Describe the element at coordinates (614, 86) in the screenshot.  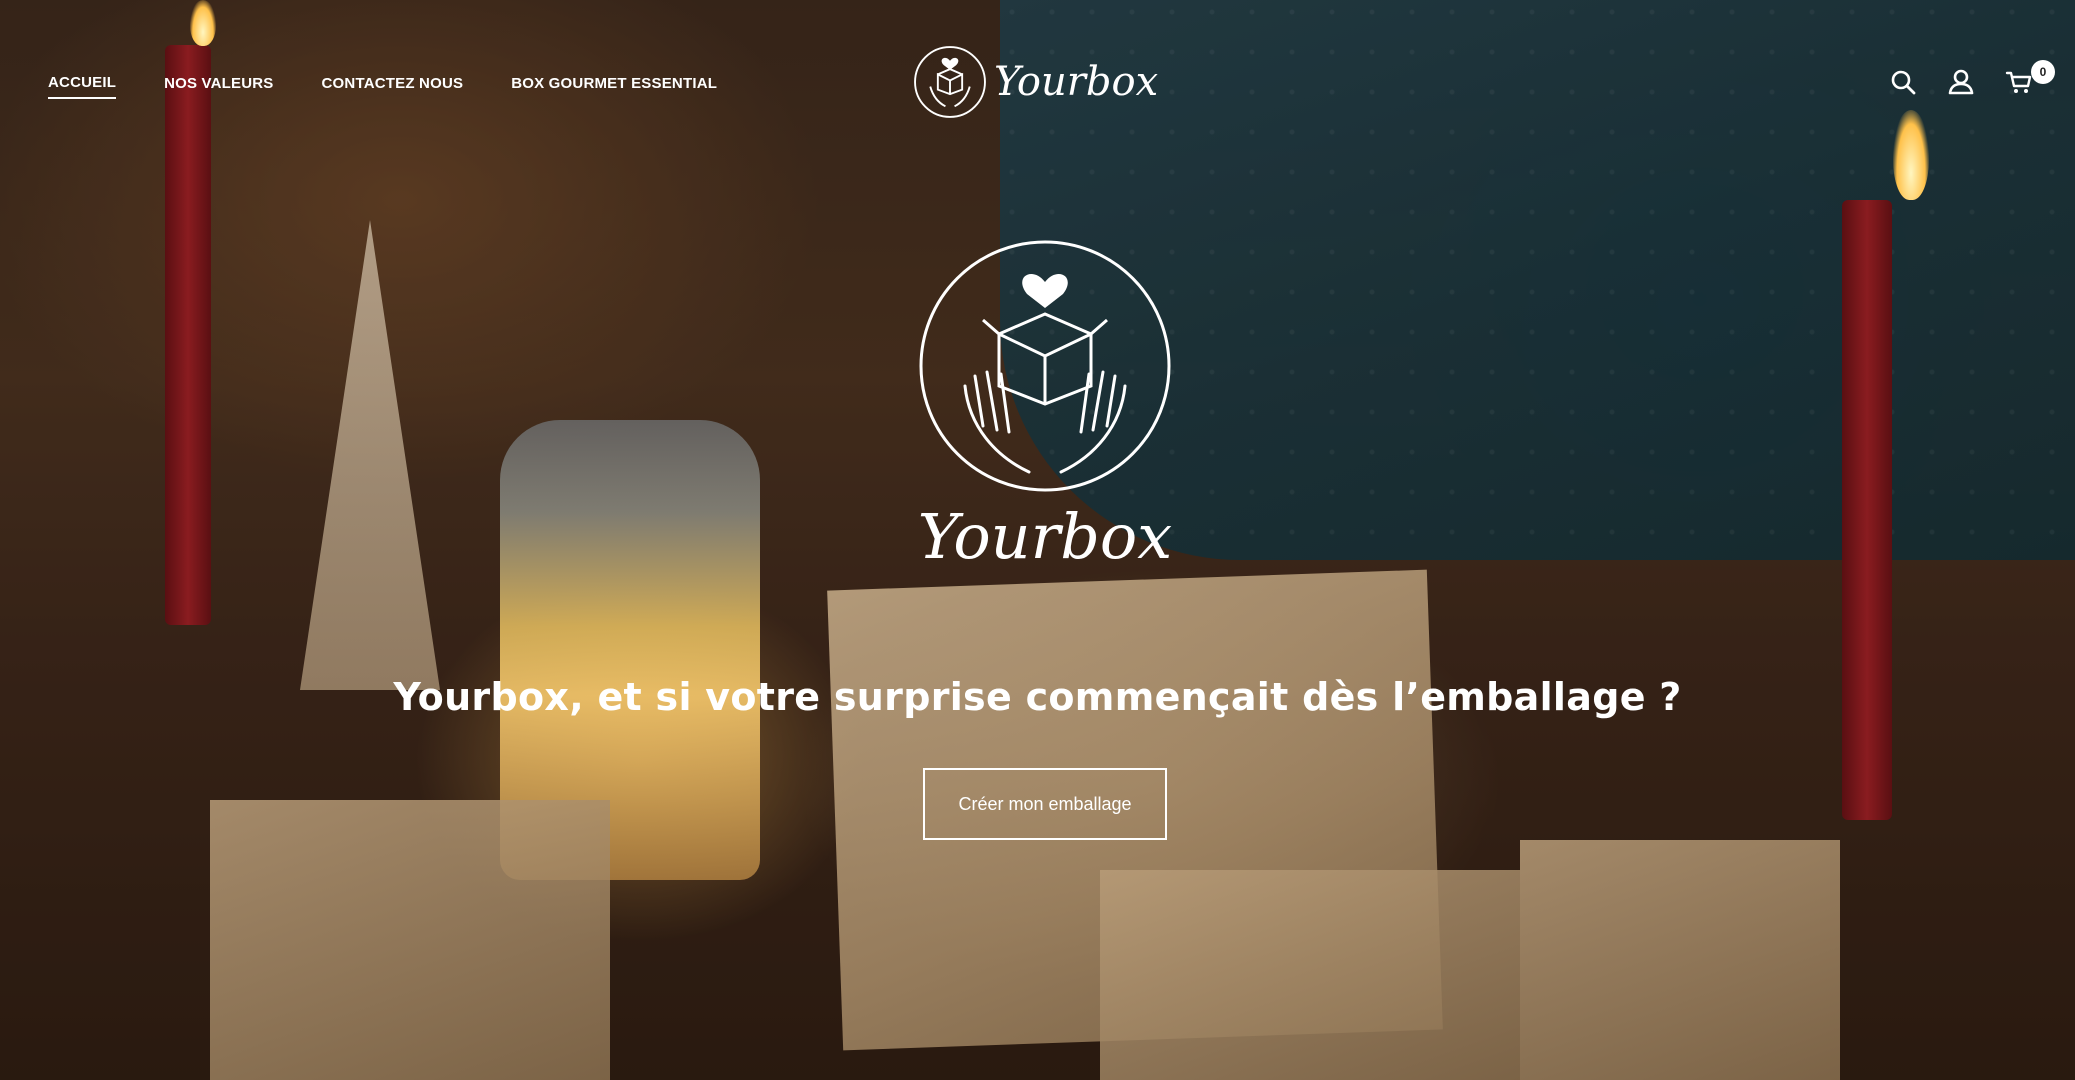
I see `nav-item-box-gourmet-essential: BOX GOURMET ESSENTIAL` at that location.